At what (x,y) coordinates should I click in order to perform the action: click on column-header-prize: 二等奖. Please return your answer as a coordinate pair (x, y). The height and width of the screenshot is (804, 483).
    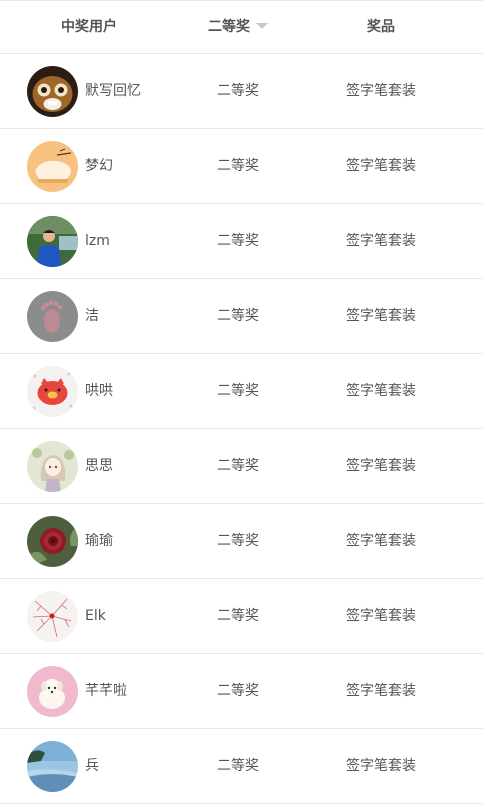
    Looking at the image, I should click on (238, 27).